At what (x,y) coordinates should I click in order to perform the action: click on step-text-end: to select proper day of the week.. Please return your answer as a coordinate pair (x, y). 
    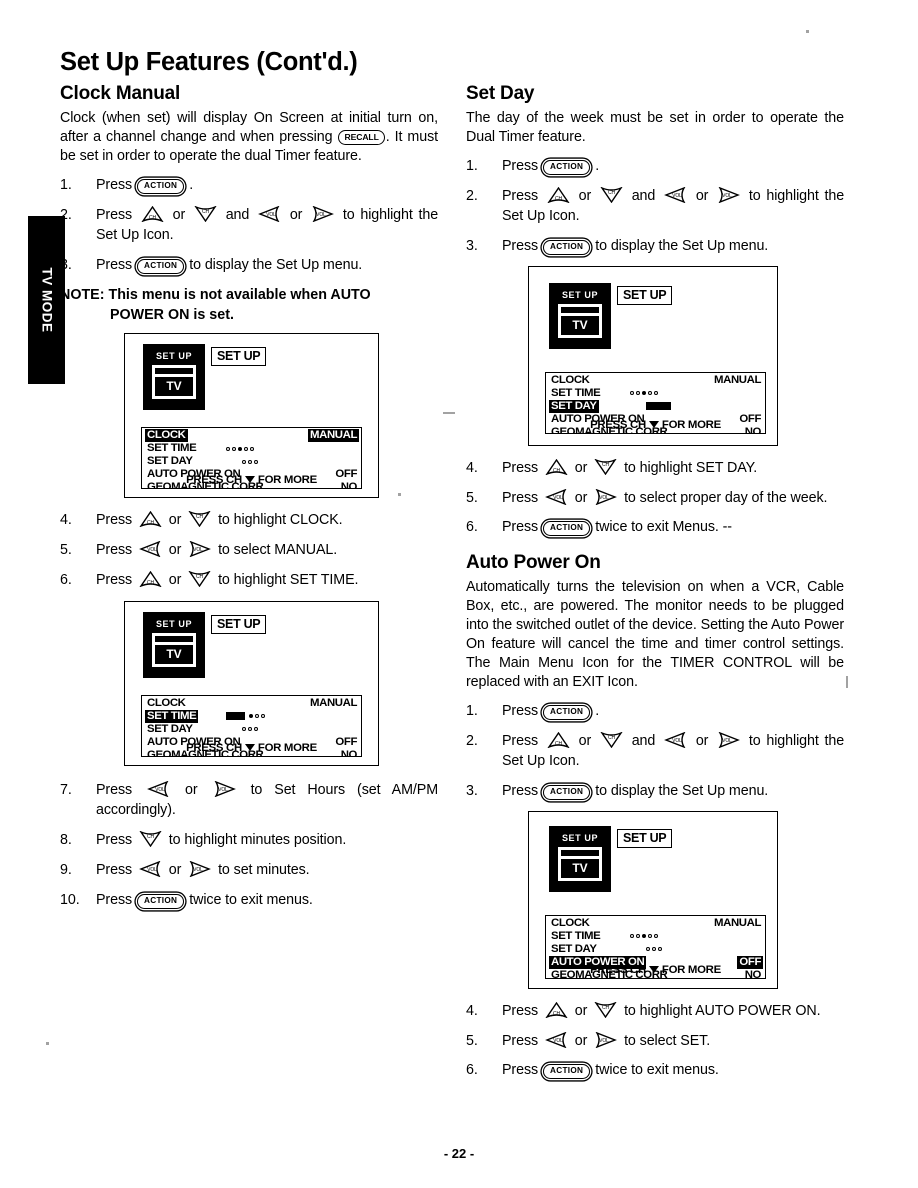
    Looking at the image, I should click on (726, 497).